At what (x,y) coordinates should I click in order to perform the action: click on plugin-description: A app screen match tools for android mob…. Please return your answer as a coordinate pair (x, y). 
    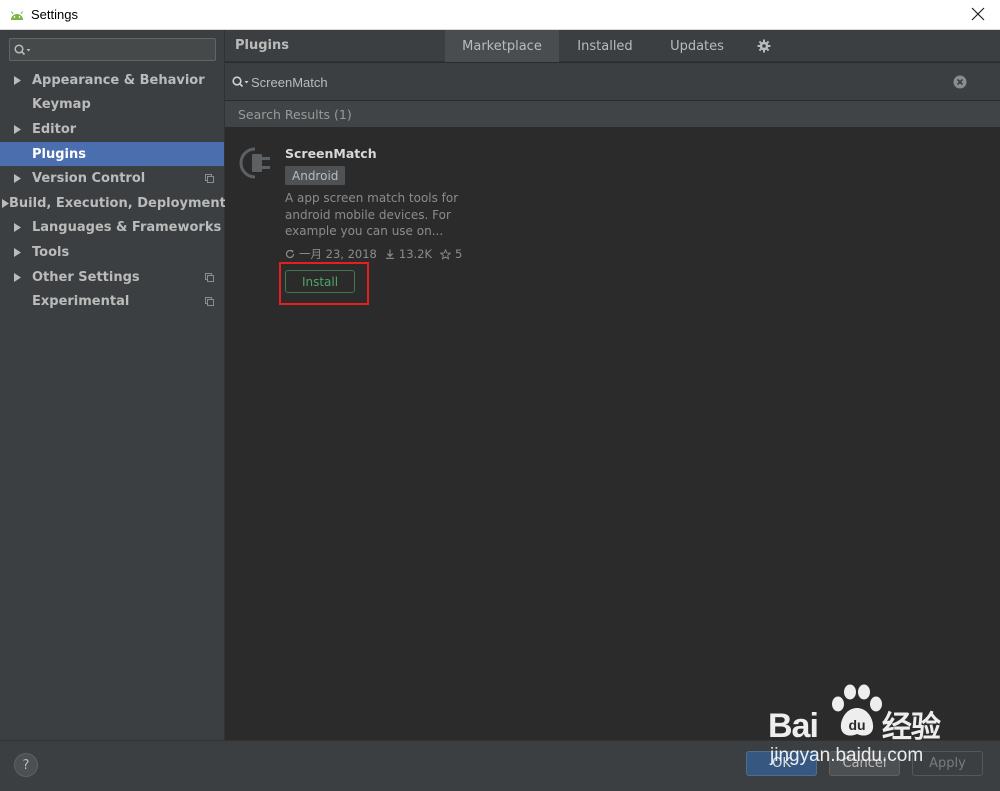
    Looking at the image, I should click on (377, 215).